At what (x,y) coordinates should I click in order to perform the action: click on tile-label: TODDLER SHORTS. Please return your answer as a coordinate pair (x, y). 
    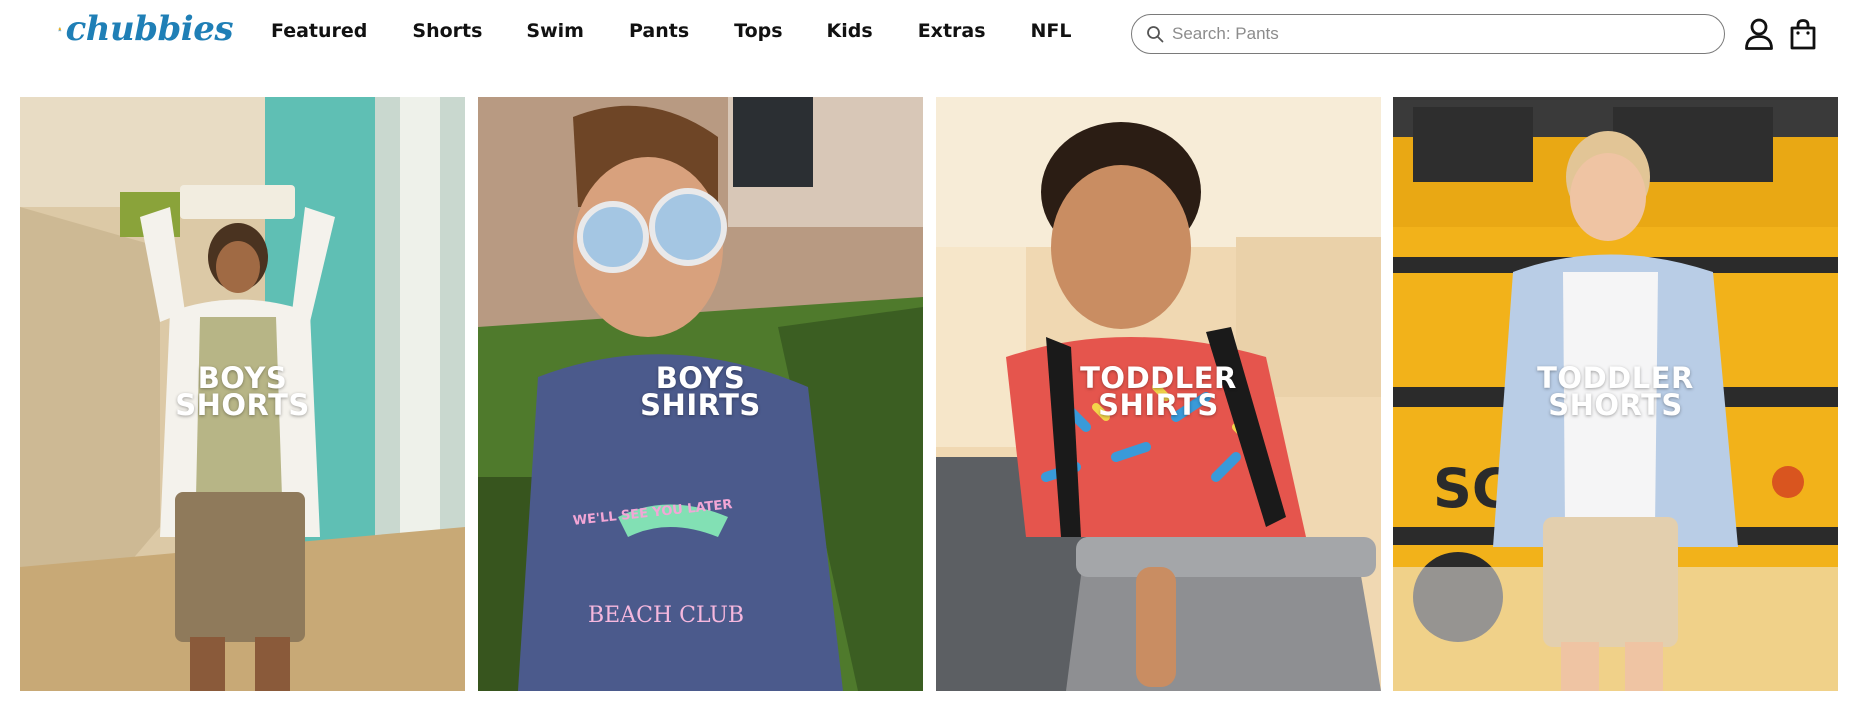
    Looking at the image, I should click on (1615, 393).